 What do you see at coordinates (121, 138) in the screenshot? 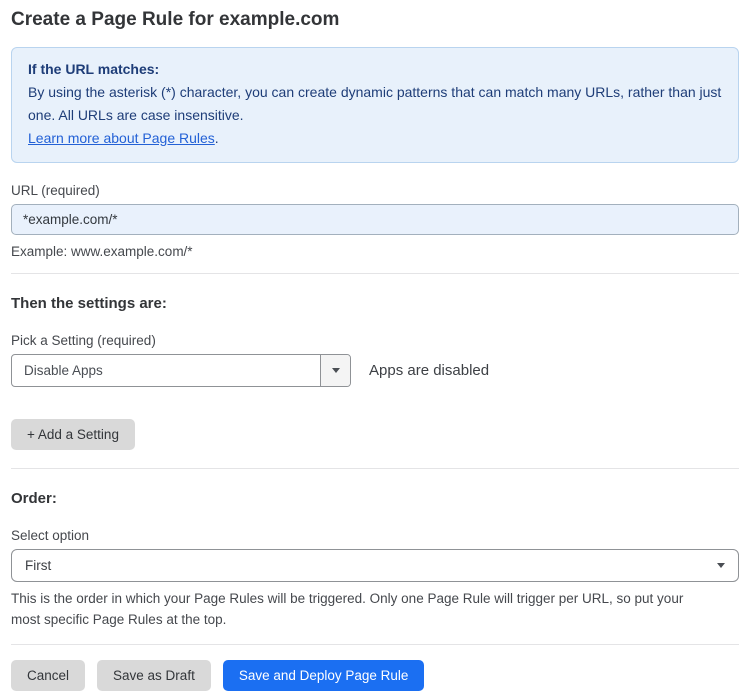
I see `learn-more-link: Learn more about Page Rules` at bounding box center [121, 138].